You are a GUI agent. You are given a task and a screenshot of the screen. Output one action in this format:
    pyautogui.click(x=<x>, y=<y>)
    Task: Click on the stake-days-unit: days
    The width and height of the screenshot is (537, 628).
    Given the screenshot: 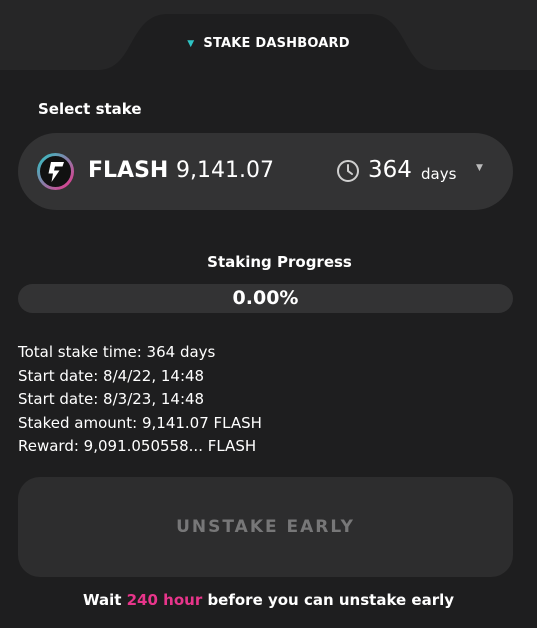 What is the action you would take?
    pyautogui.click(x=439, y=174)
    